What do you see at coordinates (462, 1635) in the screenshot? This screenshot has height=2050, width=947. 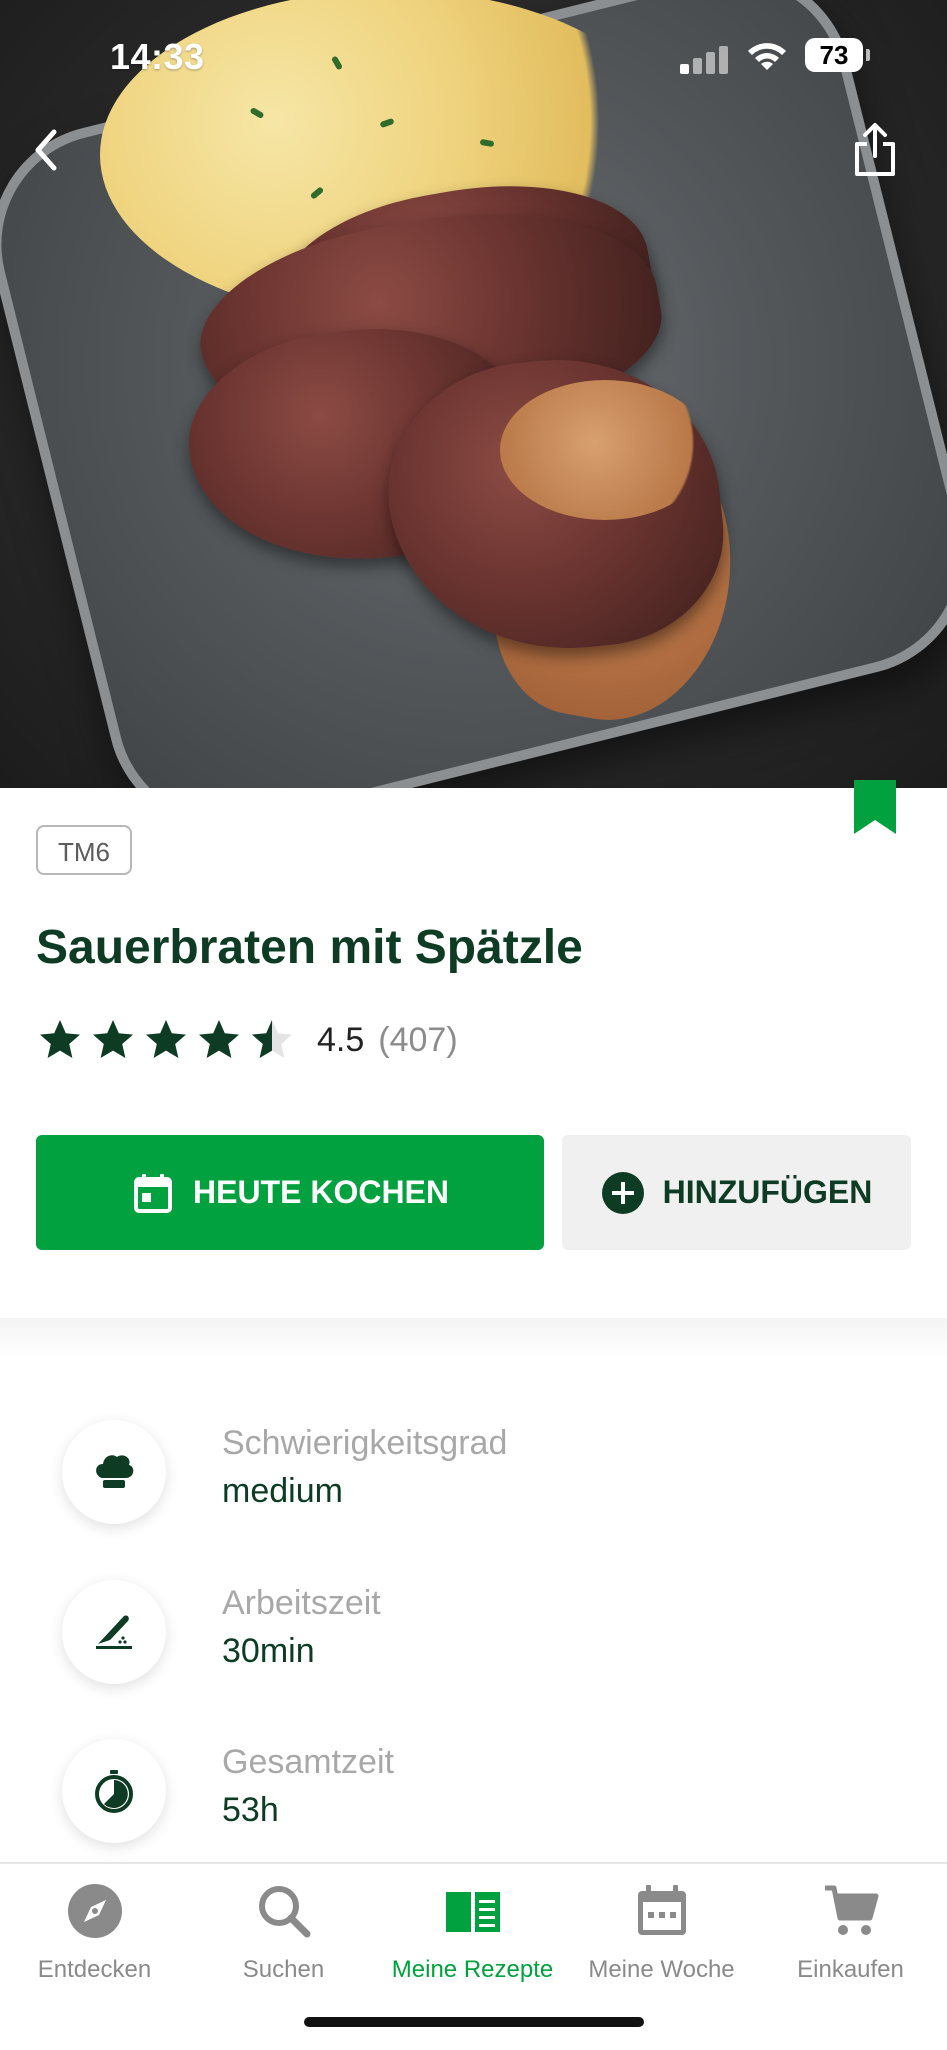 I see `work-time-row: Arbeitszeit 30min` at bounding box center [462, 1635].